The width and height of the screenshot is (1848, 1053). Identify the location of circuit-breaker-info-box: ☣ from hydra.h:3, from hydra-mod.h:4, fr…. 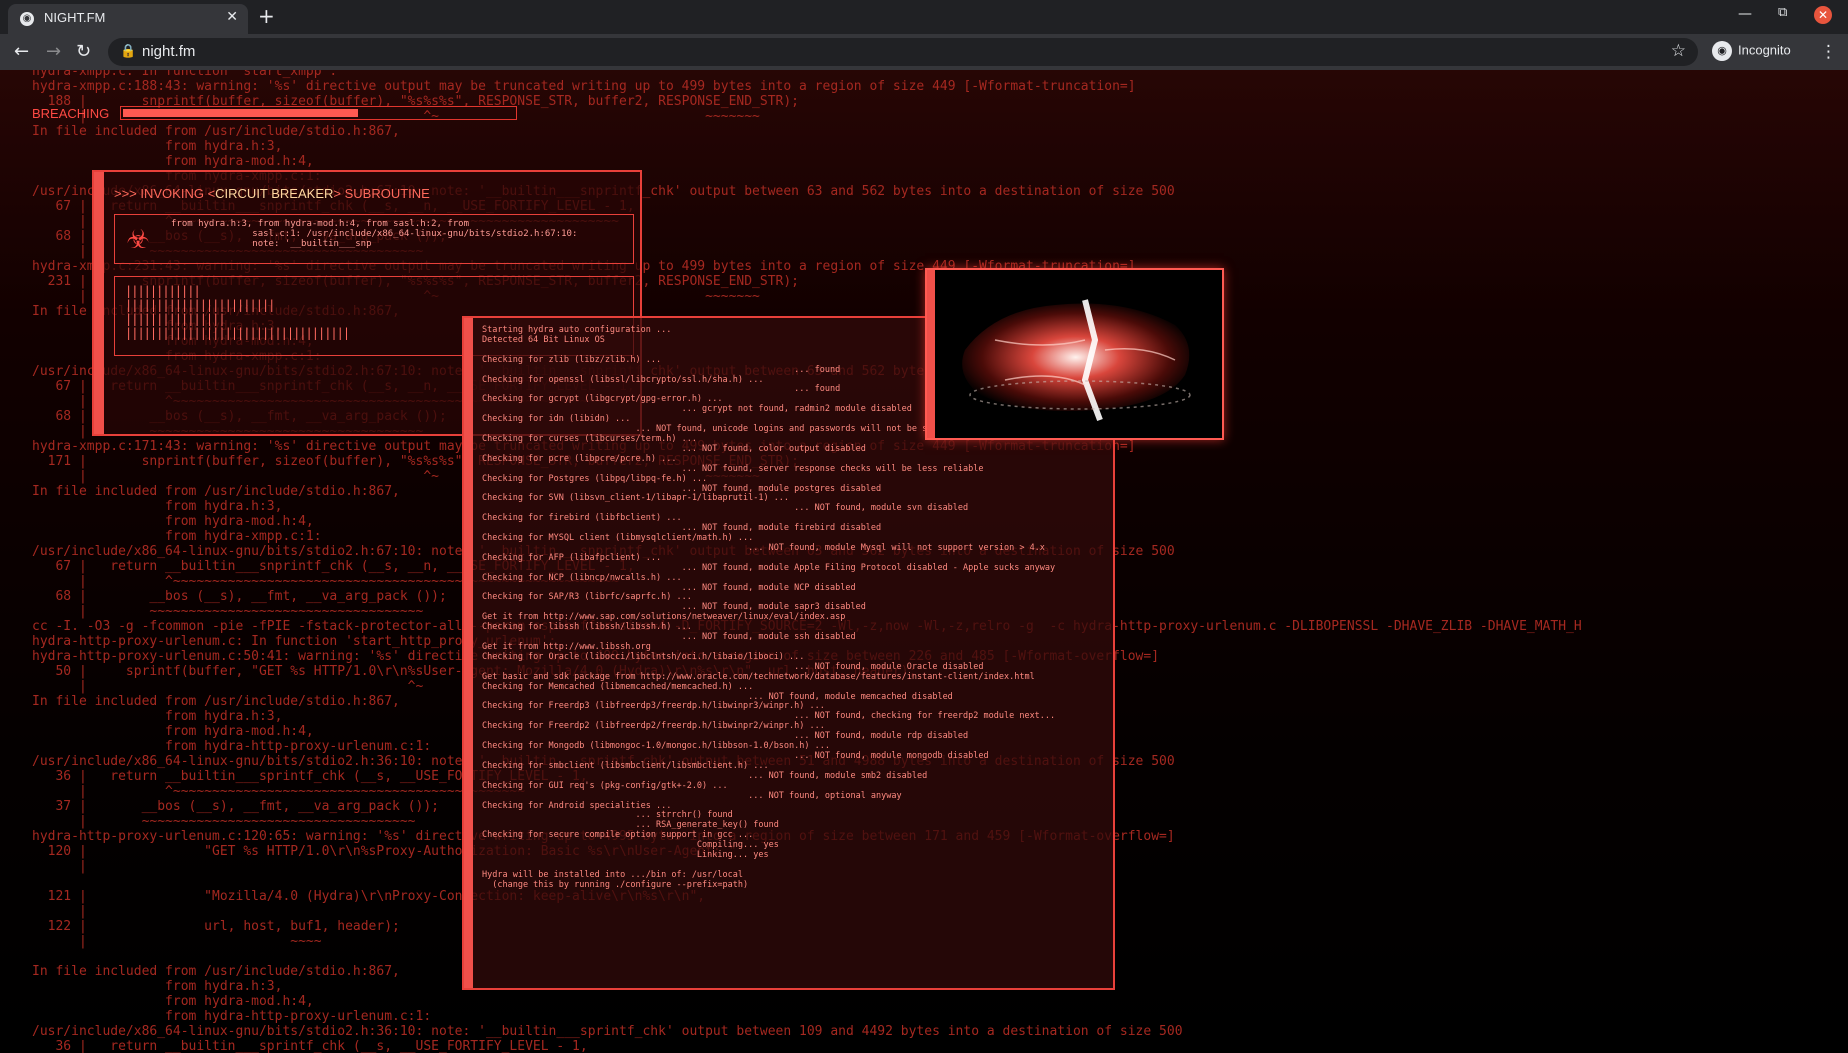
(374, 239).